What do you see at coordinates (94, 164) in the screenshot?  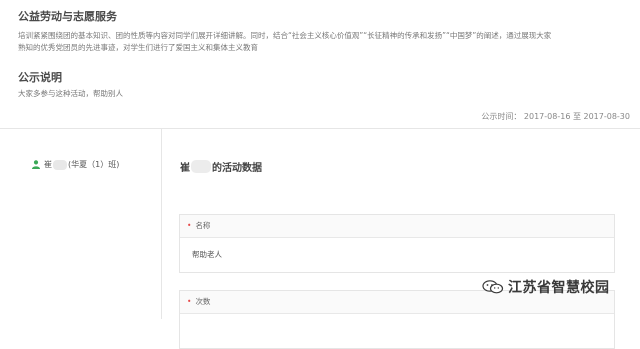 I see `student-class: (华夏（1）班)` at bounding box center [94, 164].